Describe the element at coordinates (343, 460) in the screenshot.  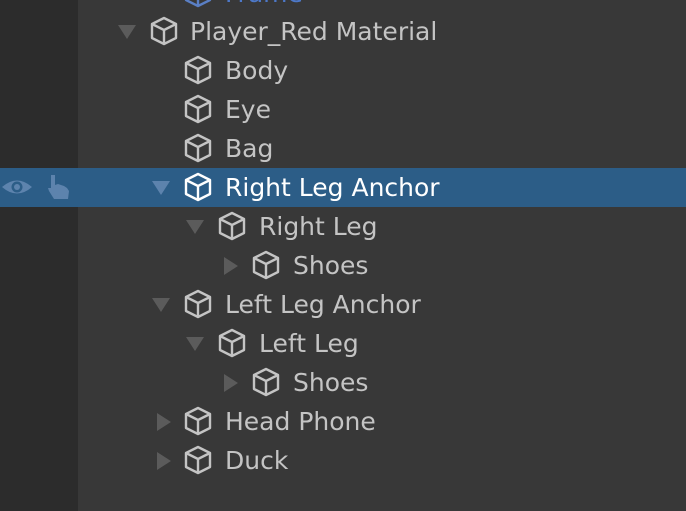
I see `tree-row-duck: Duck` at that location.